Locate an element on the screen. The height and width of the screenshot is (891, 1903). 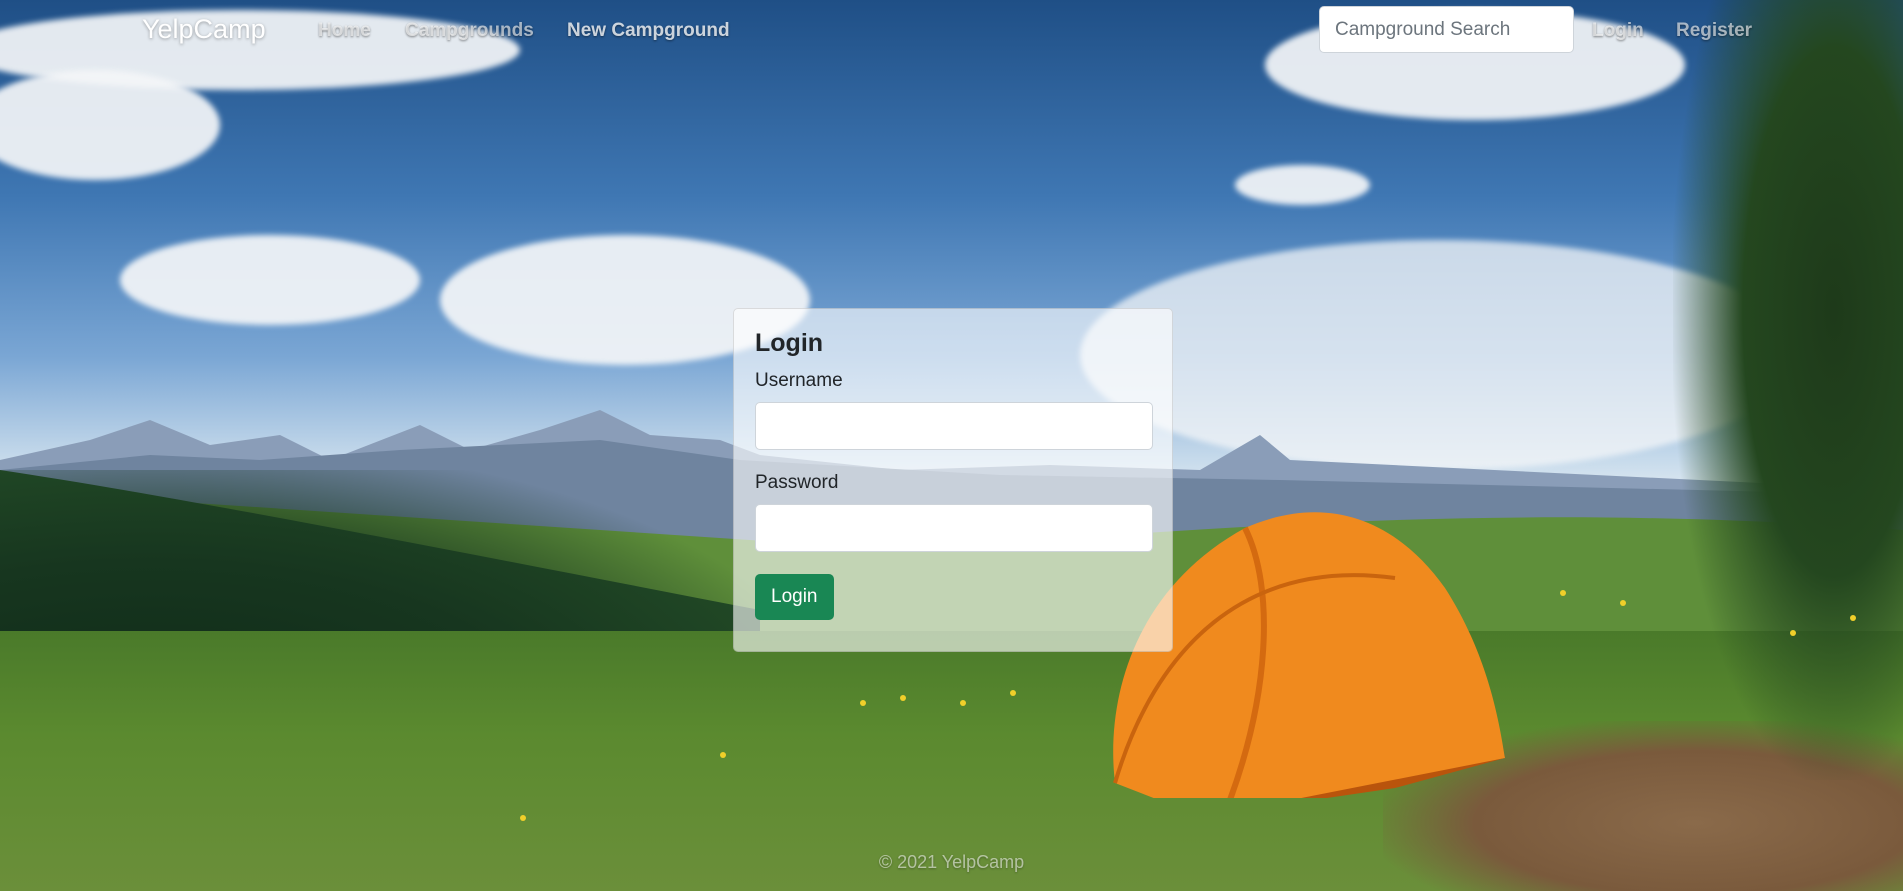
username-label: Username is located at coordinates (799, 380).